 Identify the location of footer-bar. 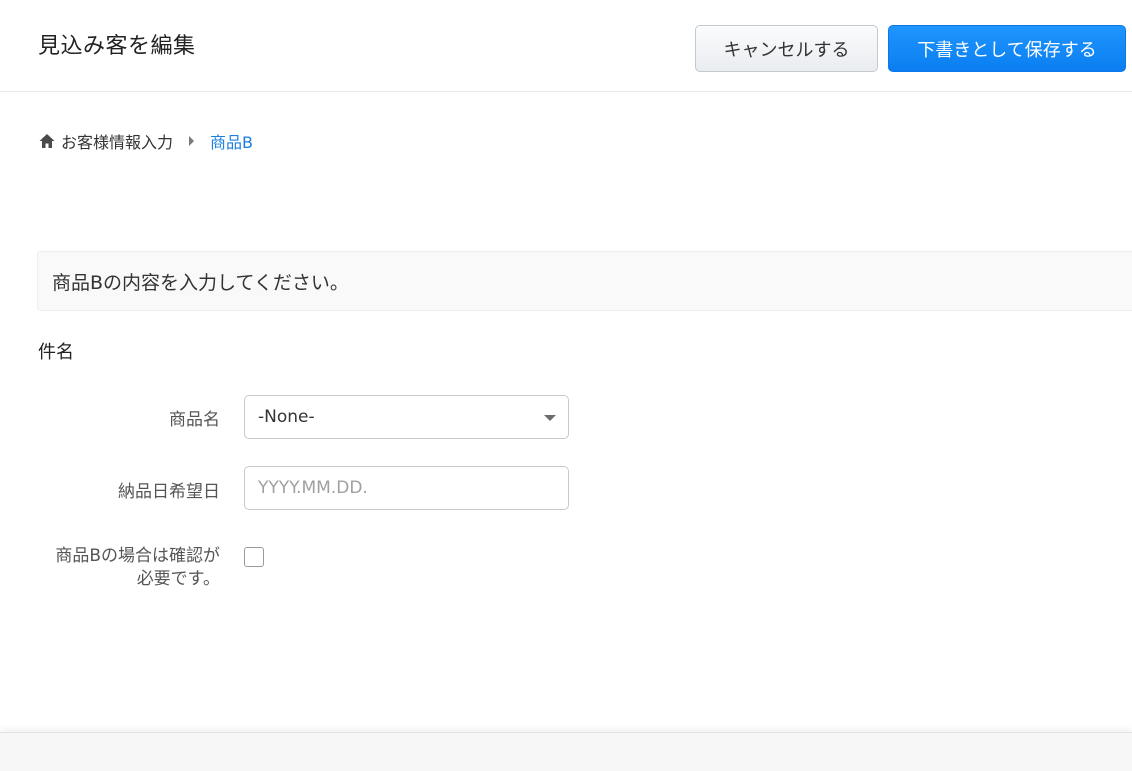
(566, 751).